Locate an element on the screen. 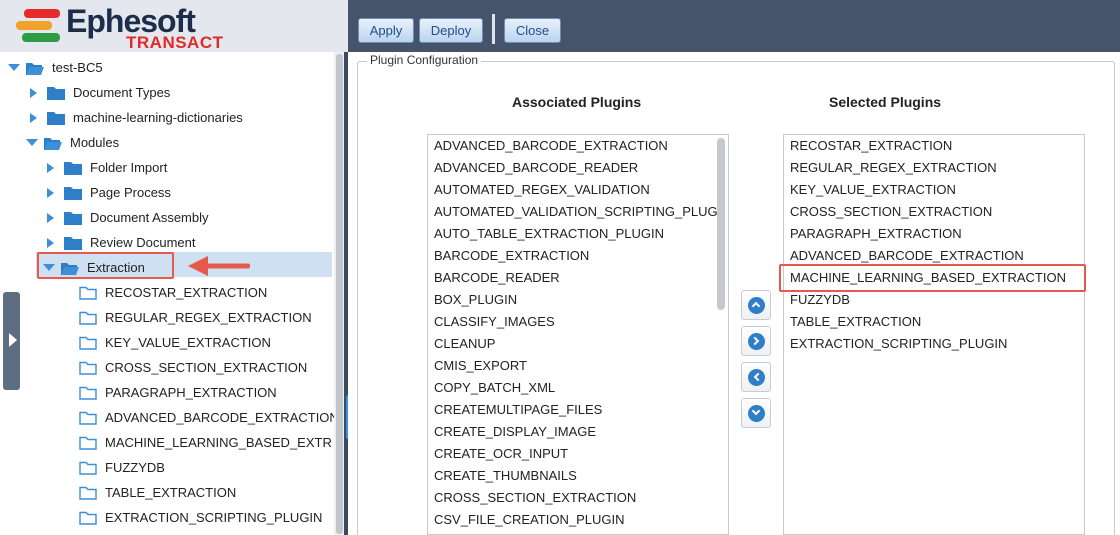 This screenshot has height=535, width=1120. associated-plugin-item: CREATE_THUMBNAILS is located at coordinates (505, 476).